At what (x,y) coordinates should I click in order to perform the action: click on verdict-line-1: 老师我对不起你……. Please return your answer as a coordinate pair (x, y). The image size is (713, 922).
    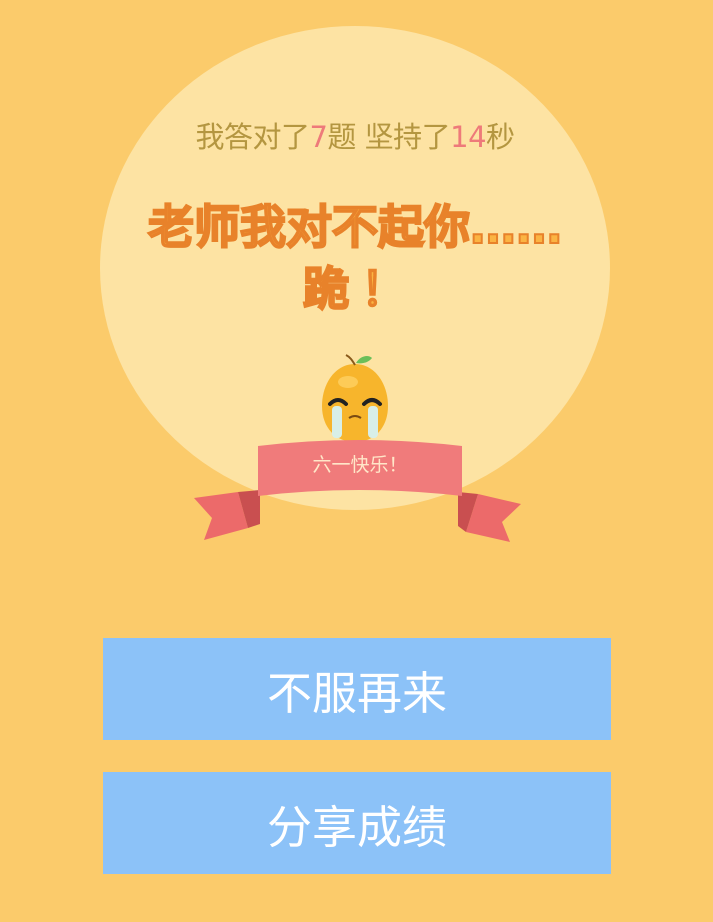
    Looking at the image, I should click on (355, 227).